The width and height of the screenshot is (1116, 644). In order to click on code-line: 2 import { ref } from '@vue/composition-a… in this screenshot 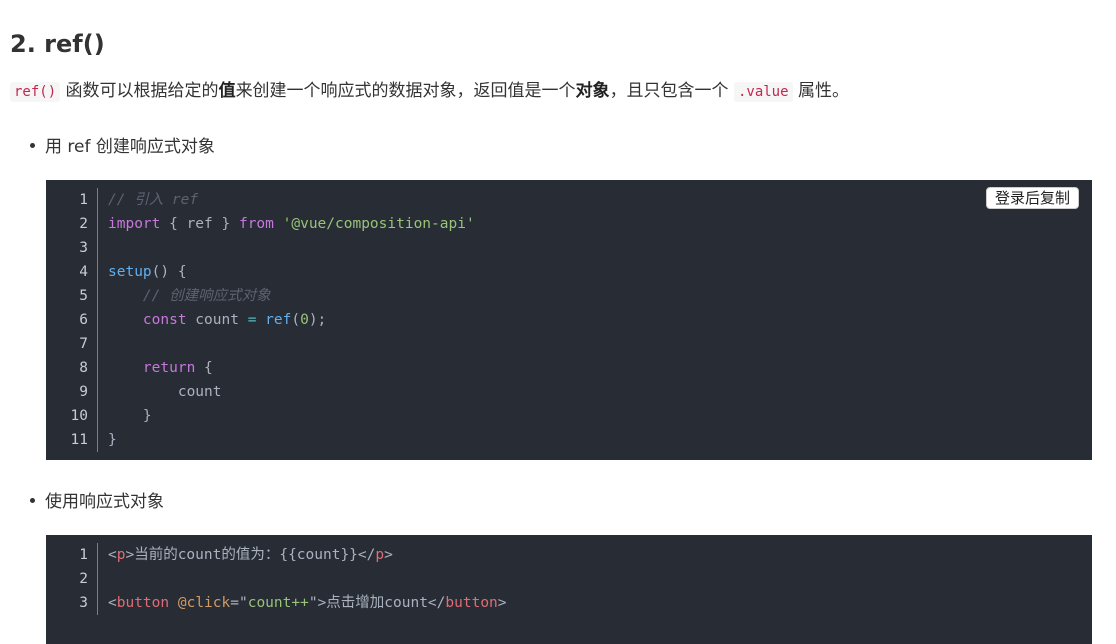, I will do `click(569, 224)`.